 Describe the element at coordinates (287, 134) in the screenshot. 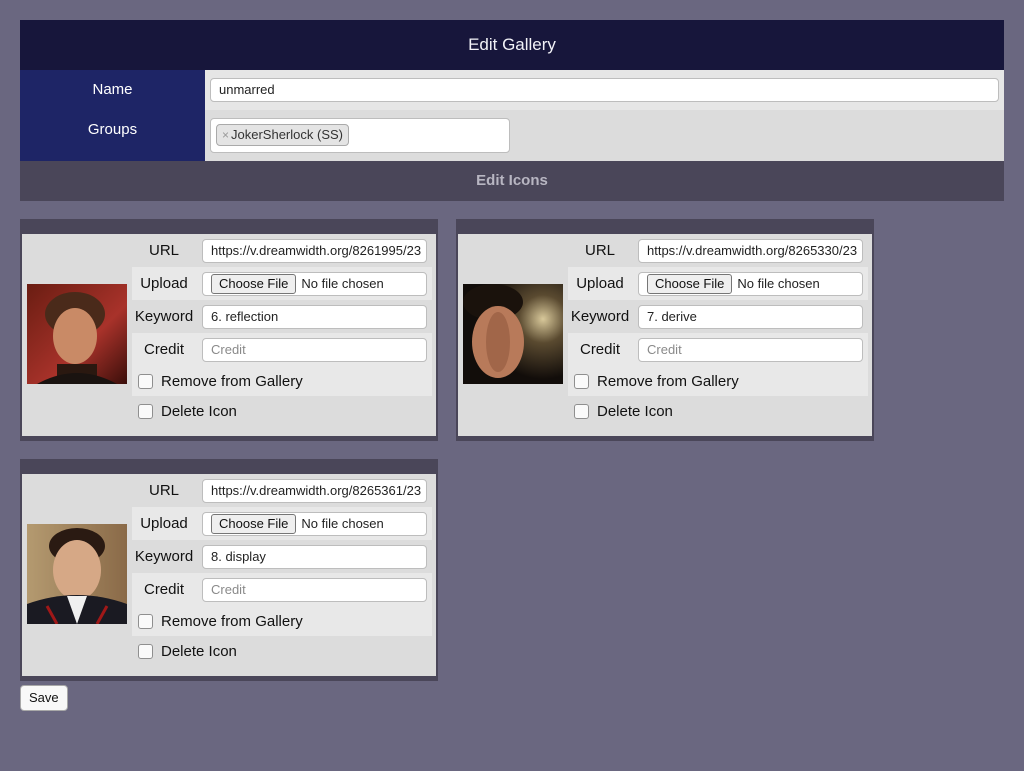

I see `group-tag-label: JokerSherlock (SS)` at that location.